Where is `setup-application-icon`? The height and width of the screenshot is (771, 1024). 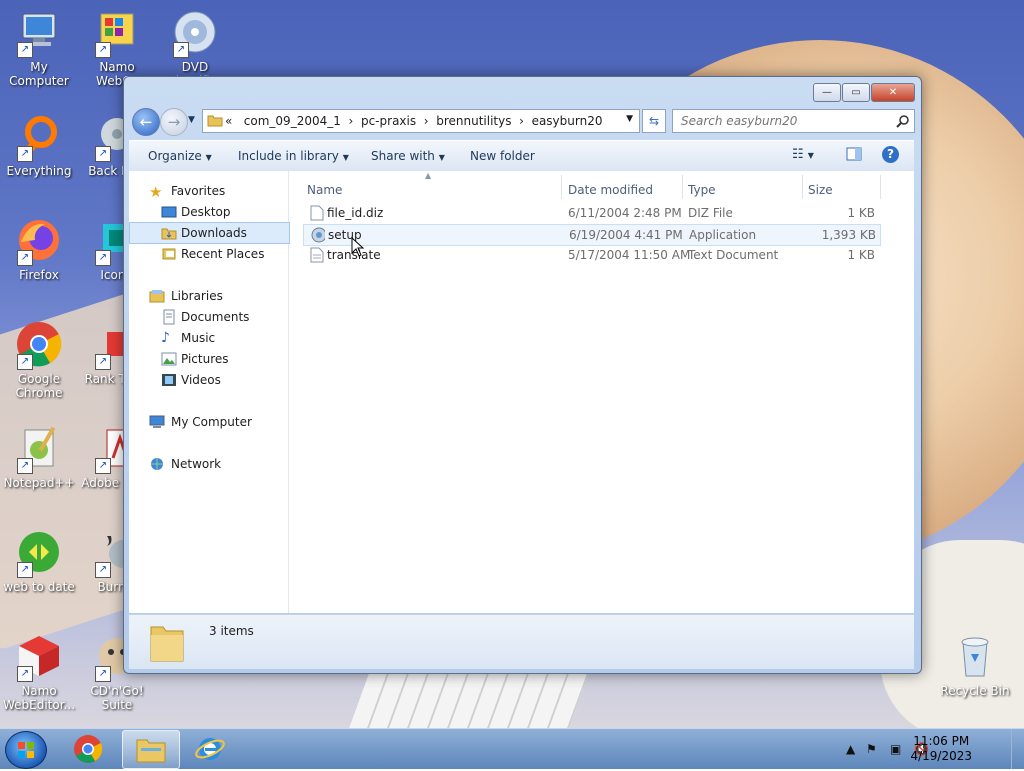
setup-application-icon is located at coordinates (318, 235).